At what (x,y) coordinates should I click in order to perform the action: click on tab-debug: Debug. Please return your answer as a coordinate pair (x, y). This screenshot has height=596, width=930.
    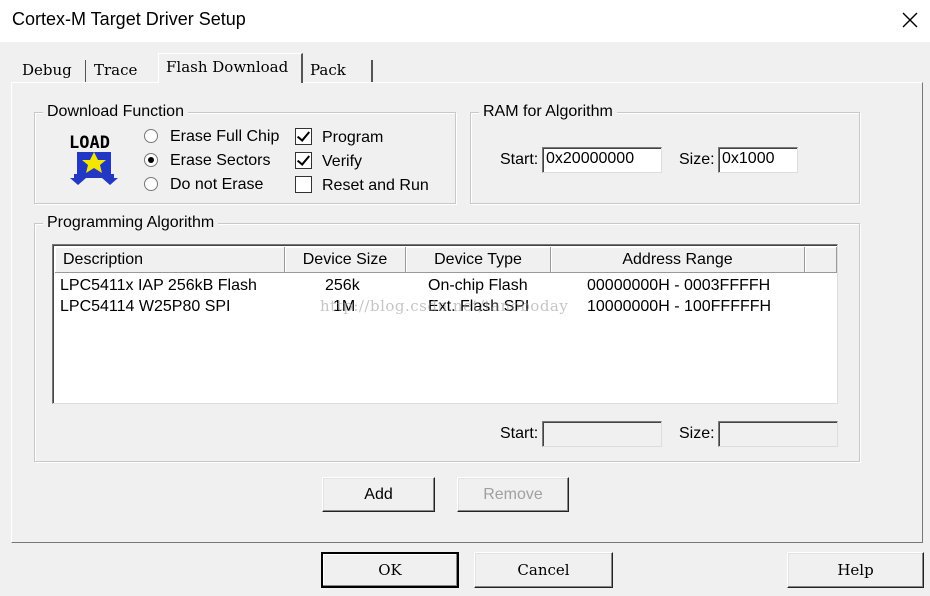
    Looking at the image, I should click on (50, 71).